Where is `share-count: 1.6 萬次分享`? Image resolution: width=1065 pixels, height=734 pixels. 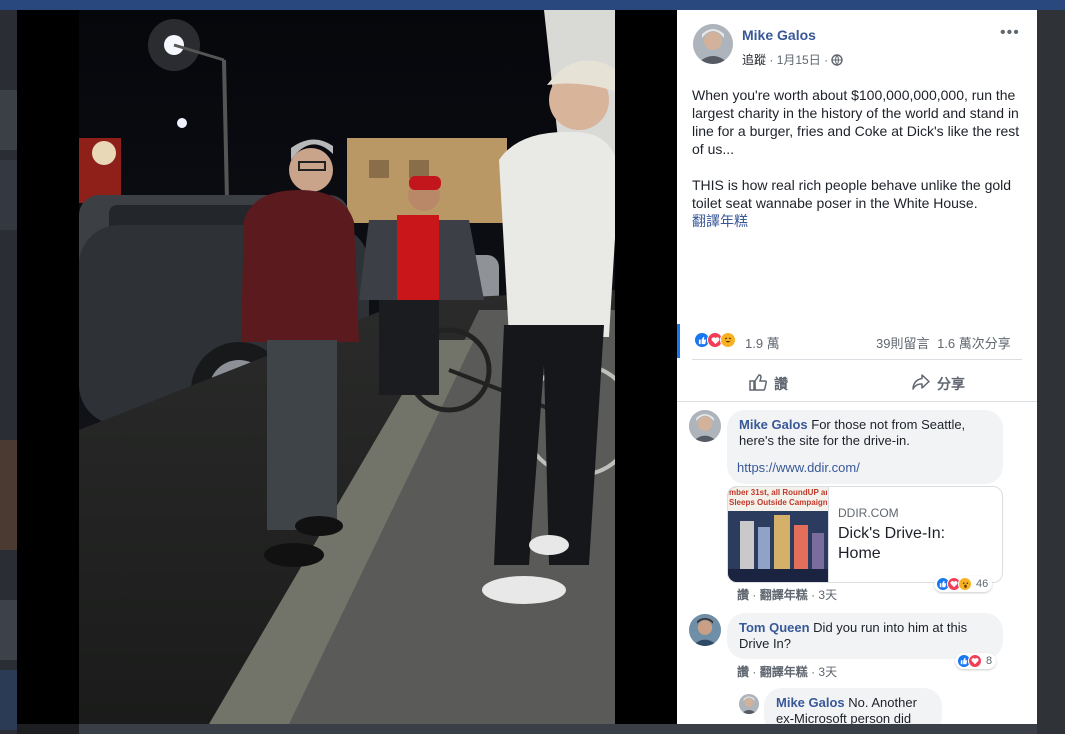
share-count: 1.6 萬次分享 is located at coordinates (974, 343).